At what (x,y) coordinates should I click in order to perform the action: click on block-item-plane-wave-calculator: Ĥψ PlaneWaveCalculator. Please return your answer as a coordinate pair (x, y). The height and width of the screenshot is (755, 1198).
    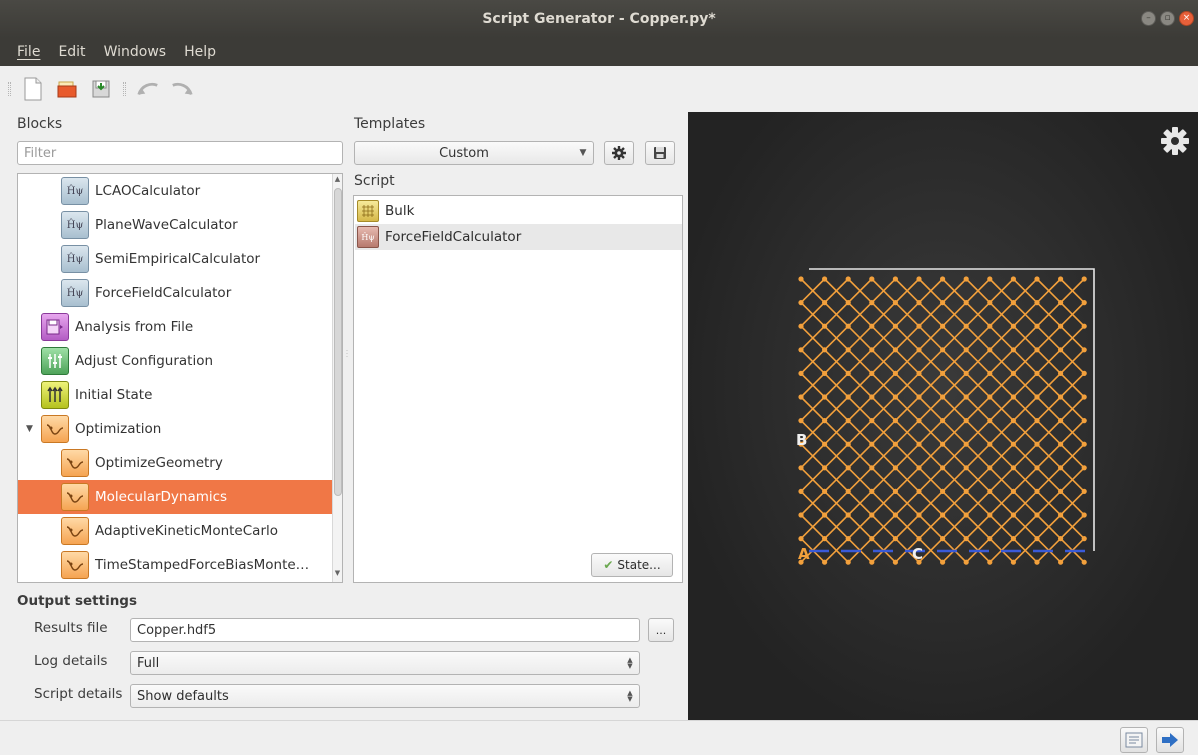
    Looking at the image, I should click on (176, 225).